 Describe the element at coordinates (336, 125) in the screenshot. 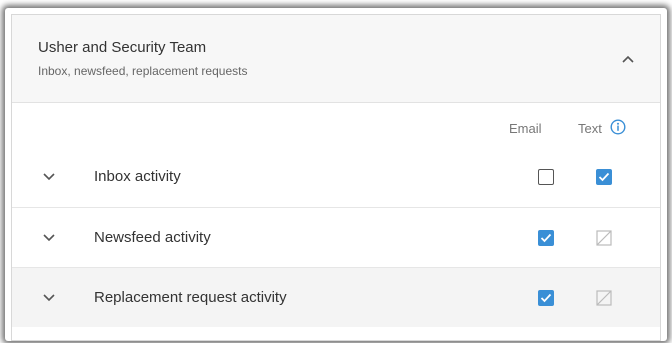

I see `column-headers: Email Text` at that location.